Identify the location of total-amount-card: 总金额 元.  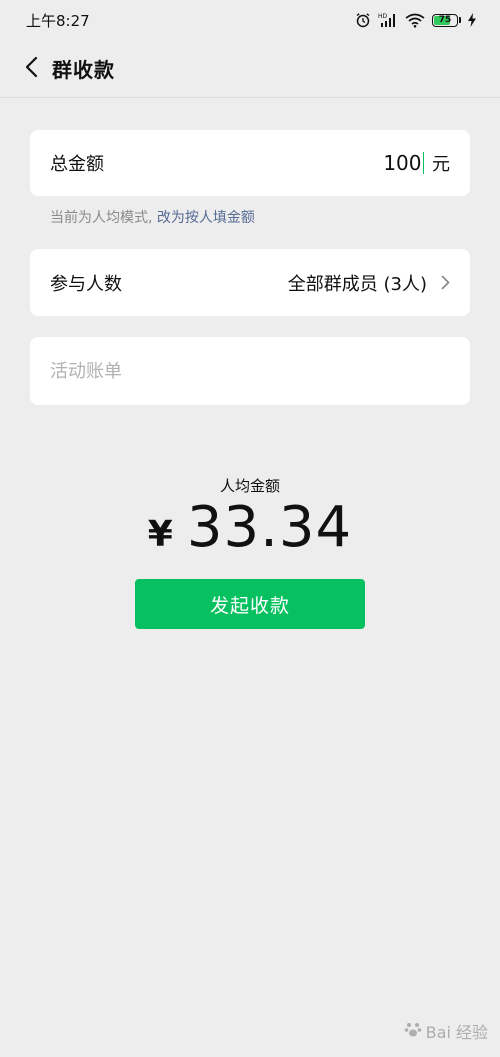
(250, 163).